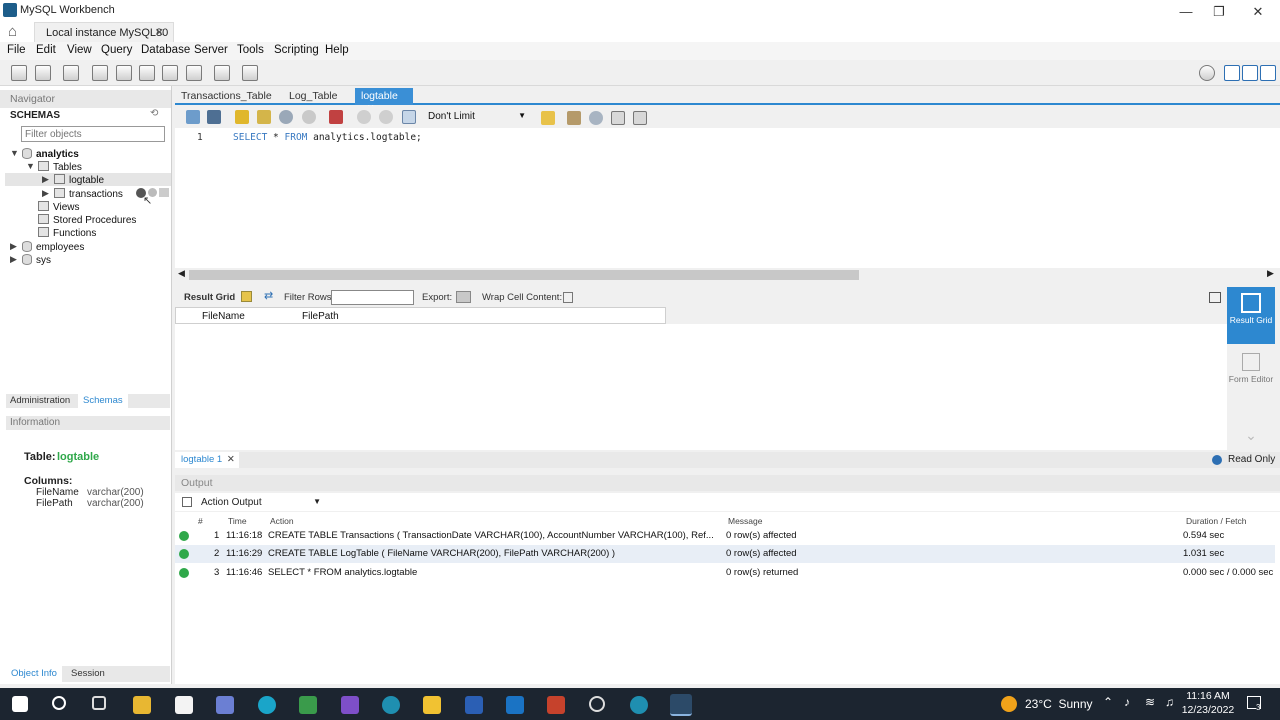 Image resolution: width=1280 pixels, height=720 pixels. I want to click on remote-desktop-icon, so click(225, 705).